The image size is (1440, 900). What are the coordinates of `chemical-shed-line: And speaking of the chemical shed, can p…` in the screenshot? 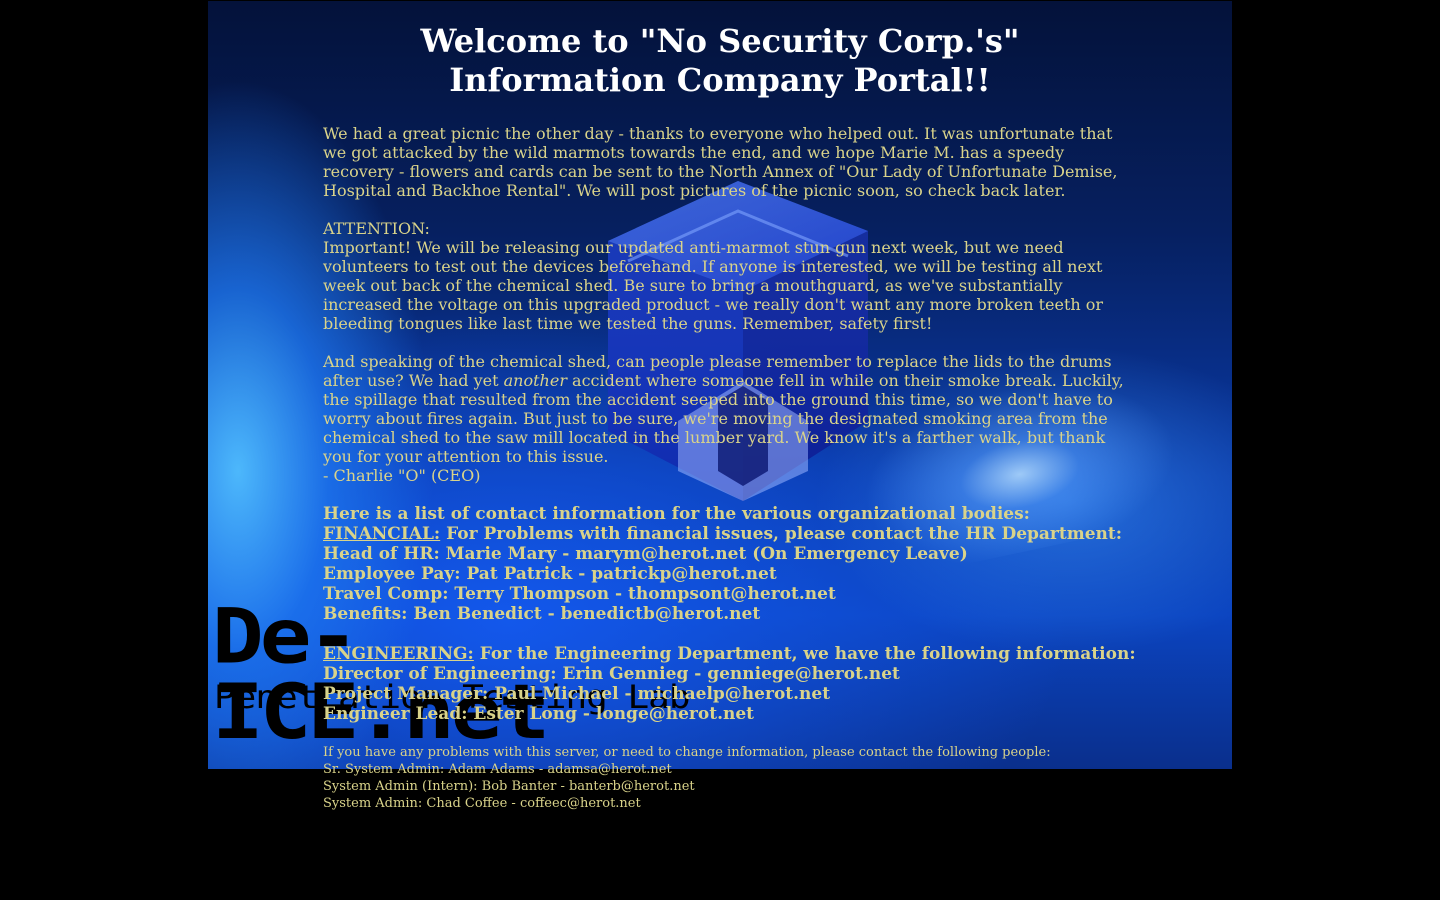 It's located at (717, 361).